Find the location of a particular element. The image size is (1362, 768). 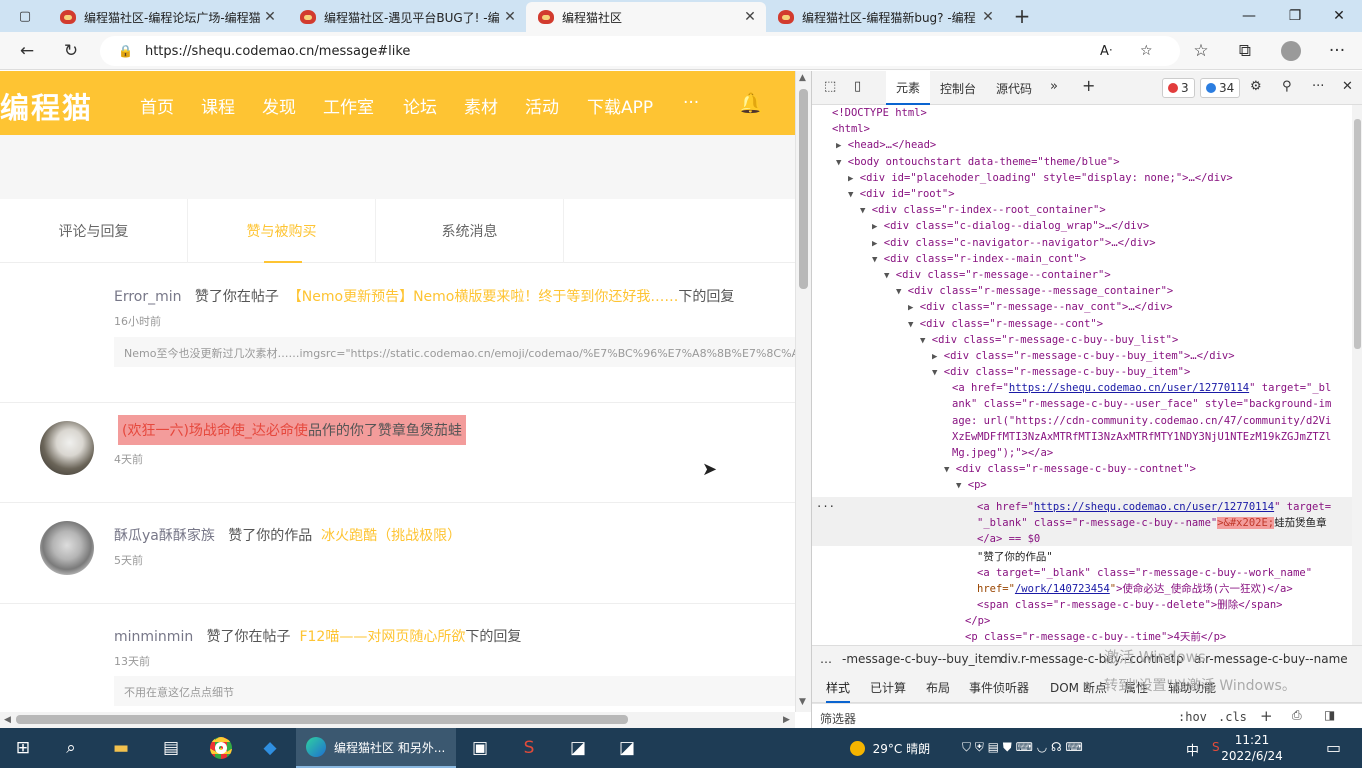

print-style-icon: ⎙ is located at coordinates (1297, 715).